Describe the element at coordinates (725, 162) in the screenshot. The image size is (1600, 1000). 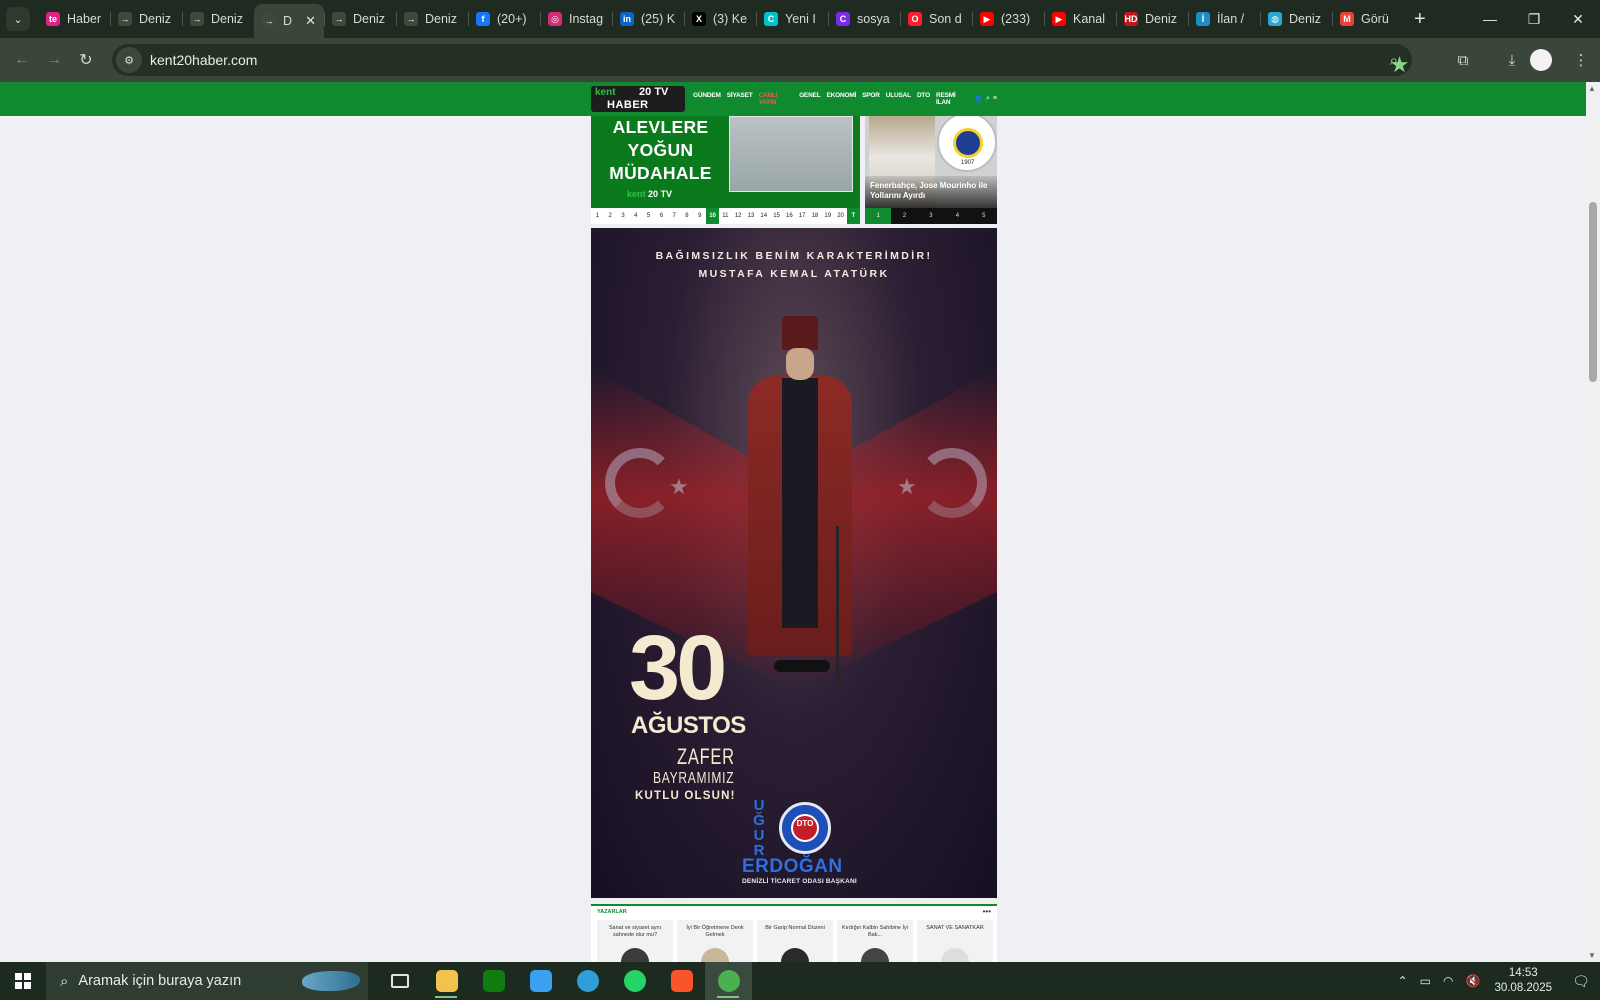
I see `main-slide: ALEVLERE YOĞUN MÜDAHALE kent 20 TV` at that location.